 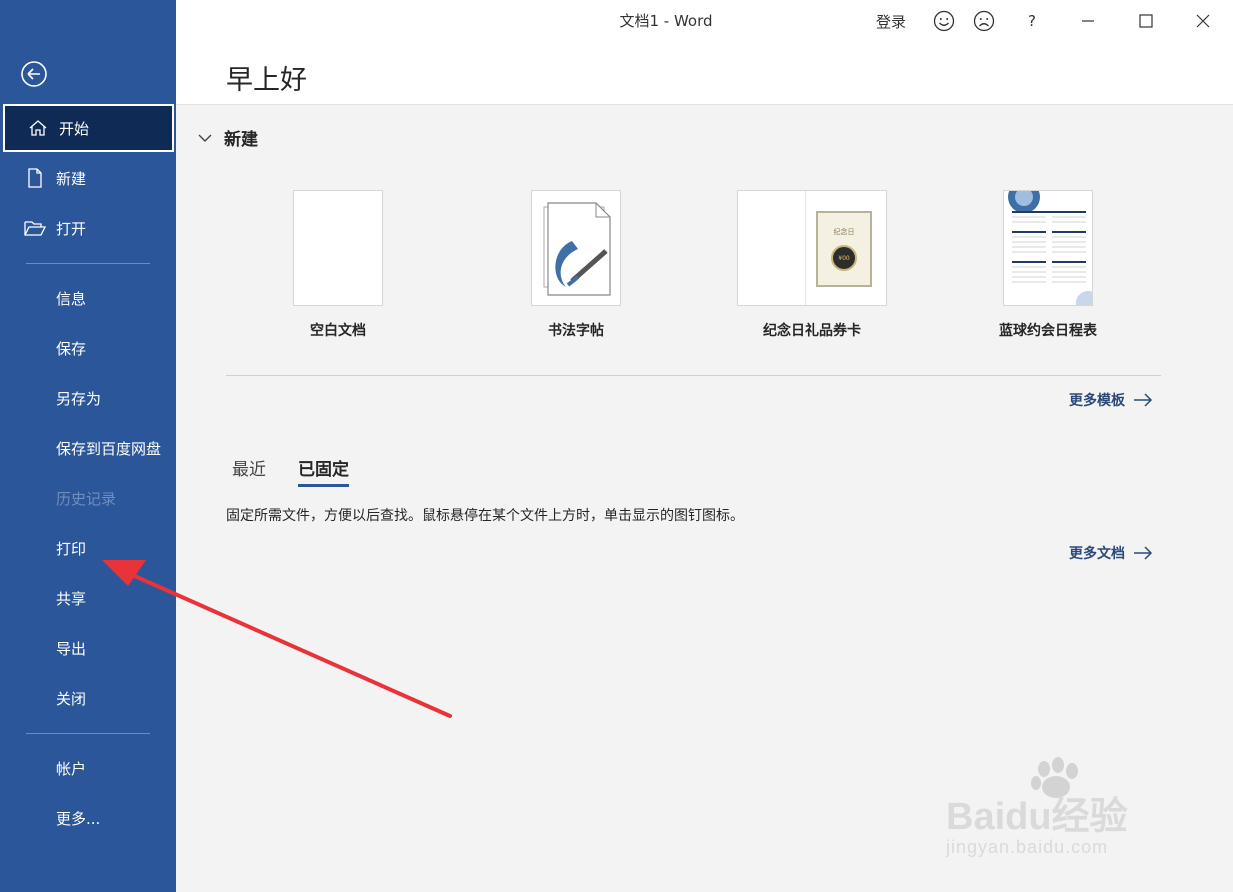 I want to click on tab-pinned: 已固定, so click(x=323, y=471).